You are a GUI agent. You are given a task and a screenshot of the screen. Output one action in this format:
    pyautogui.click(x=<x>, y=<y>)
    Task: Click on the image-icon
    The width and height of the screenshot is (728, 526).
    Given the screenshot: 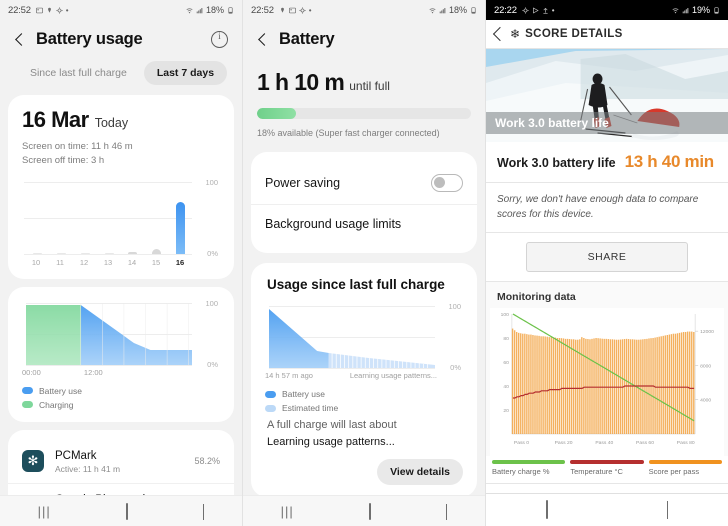 What is the action you would take?
    pyautogui.click(x=39, y=10)
    